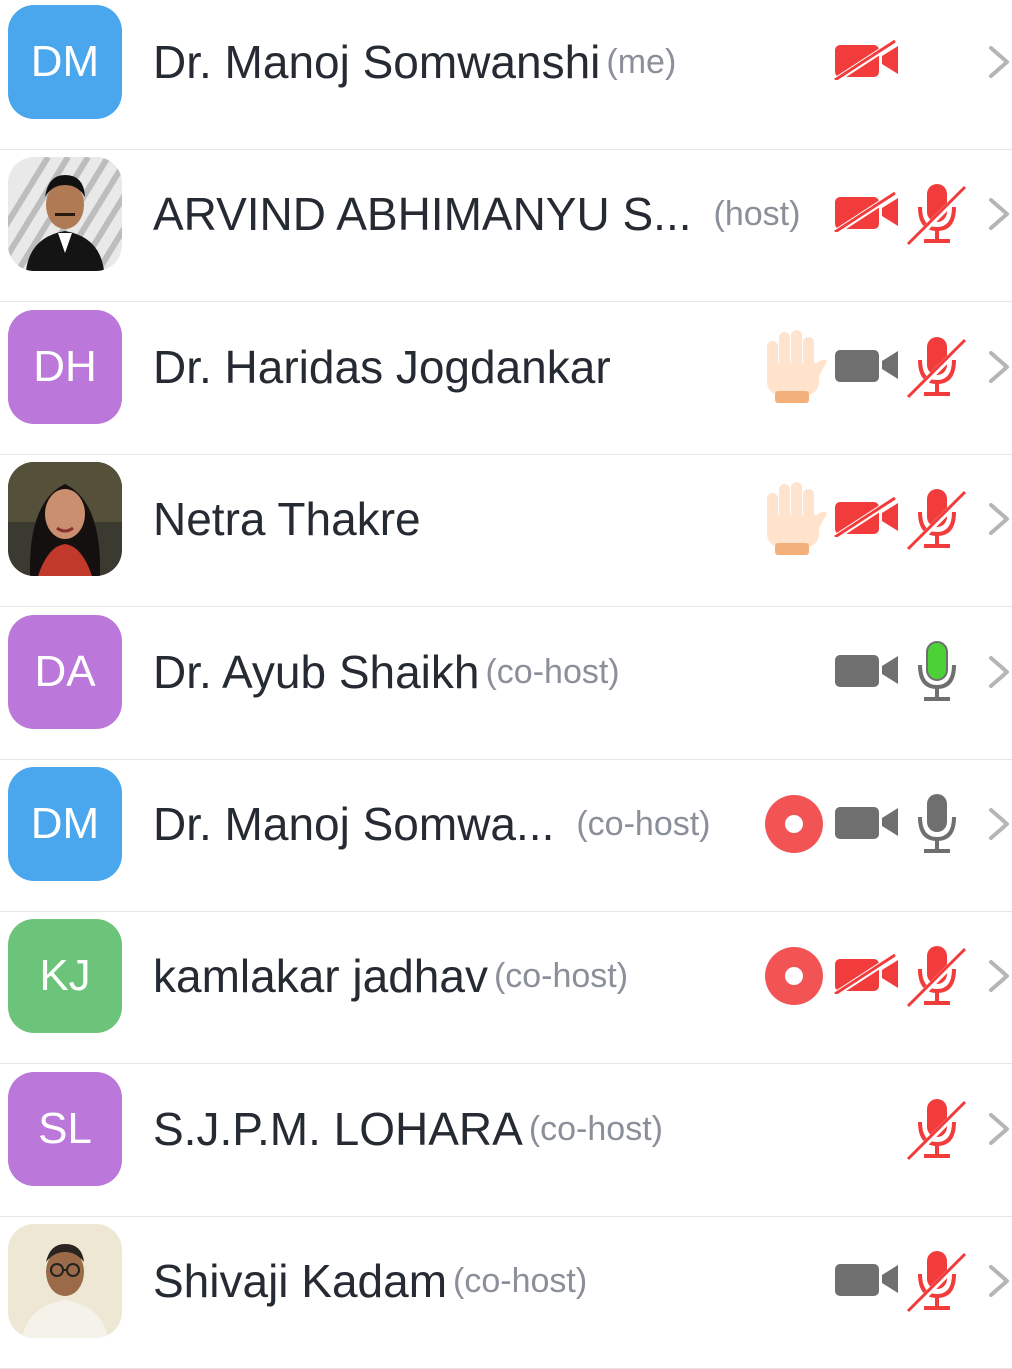 The width and height of the screenshot is (1012, 1369). What do you see at coordinates (316, 672) in the screenshot?
I see `participant-name: Dr. Ayub Shaikh` at bounding box center [316, 672].